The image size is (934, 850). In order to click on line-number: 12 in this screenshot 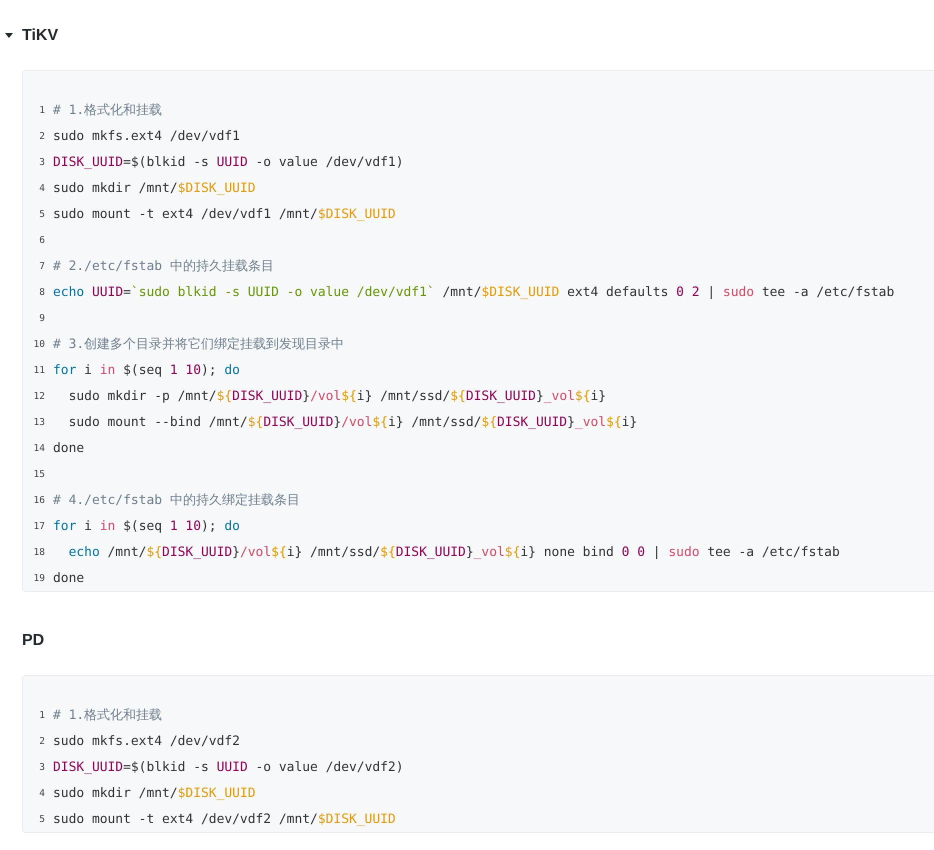, I will do `click(39, 396)`.